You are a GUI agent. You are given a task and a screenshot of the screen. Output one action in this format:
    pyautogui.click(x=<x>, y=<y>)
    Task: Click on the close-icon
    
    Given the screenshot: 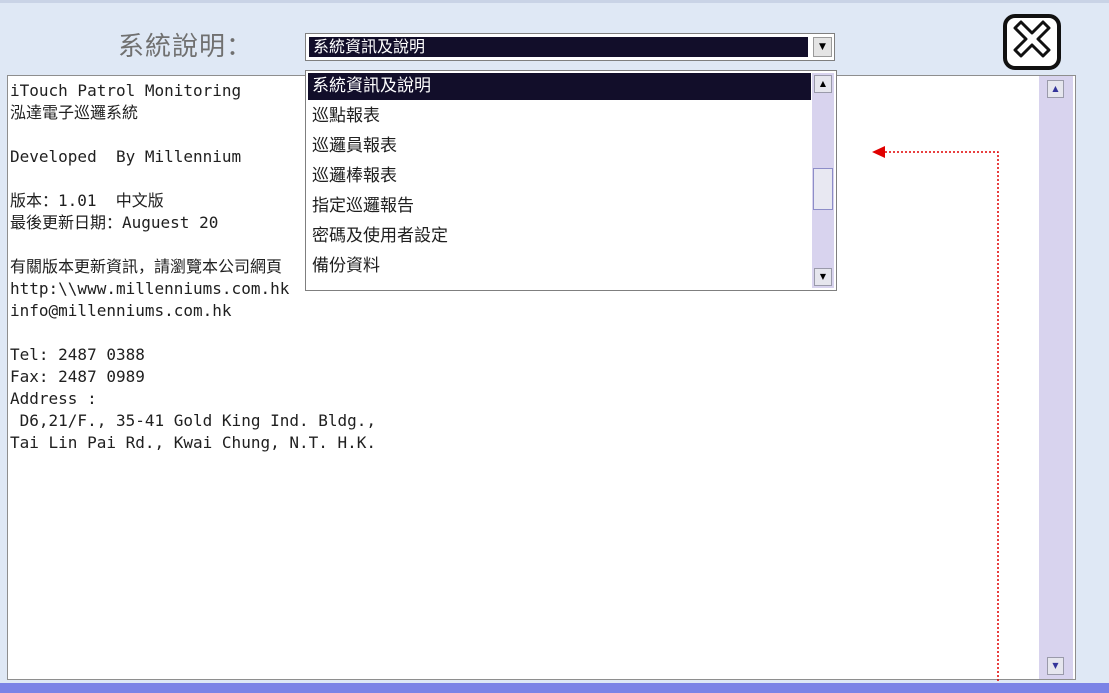 What is the action you would take?
    pyautogui.click(x=1032, y=39)
    